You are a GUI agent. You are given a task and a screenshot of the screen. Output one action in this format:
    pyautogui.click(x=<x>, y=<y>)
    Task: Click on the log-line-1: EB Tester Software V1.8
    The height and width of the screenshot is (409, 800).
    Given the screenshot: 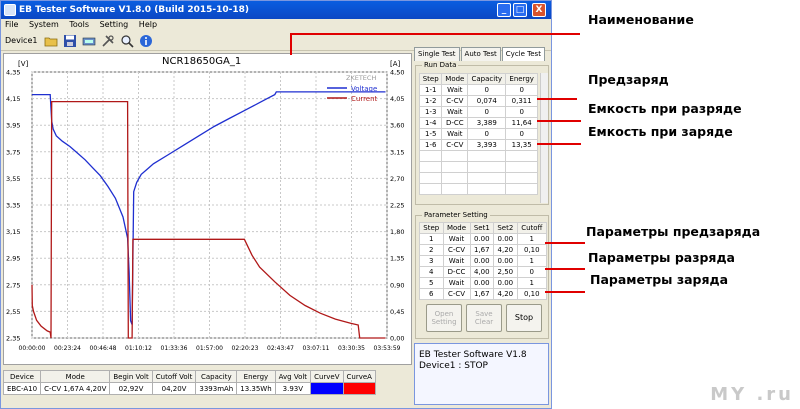 What is the action you would take?
    pyautogui.click(x=473, y=355)
    